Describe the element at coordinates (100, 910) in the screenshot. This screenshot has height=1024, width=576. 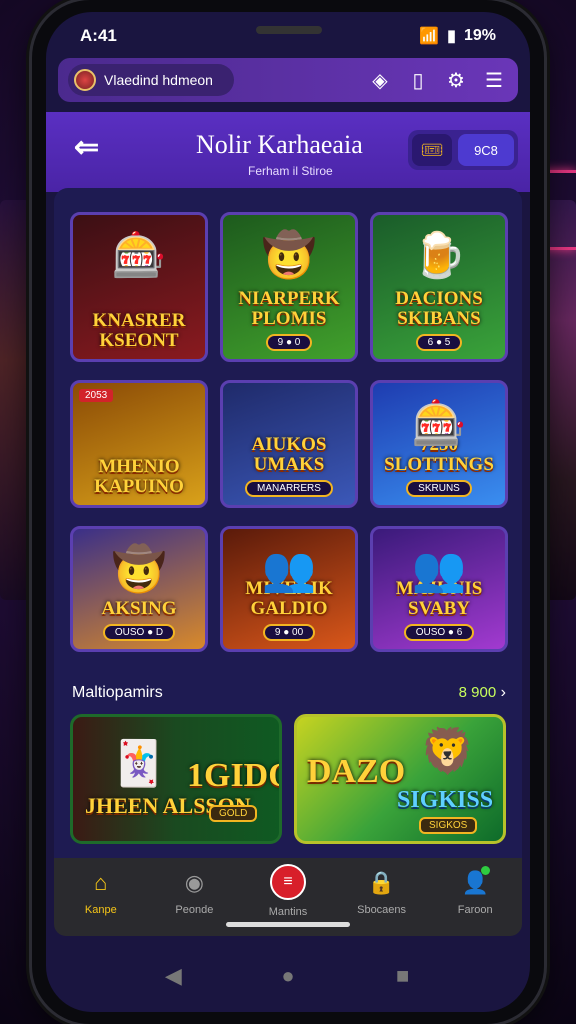
I see `nav-label: Kanpe` at that location.